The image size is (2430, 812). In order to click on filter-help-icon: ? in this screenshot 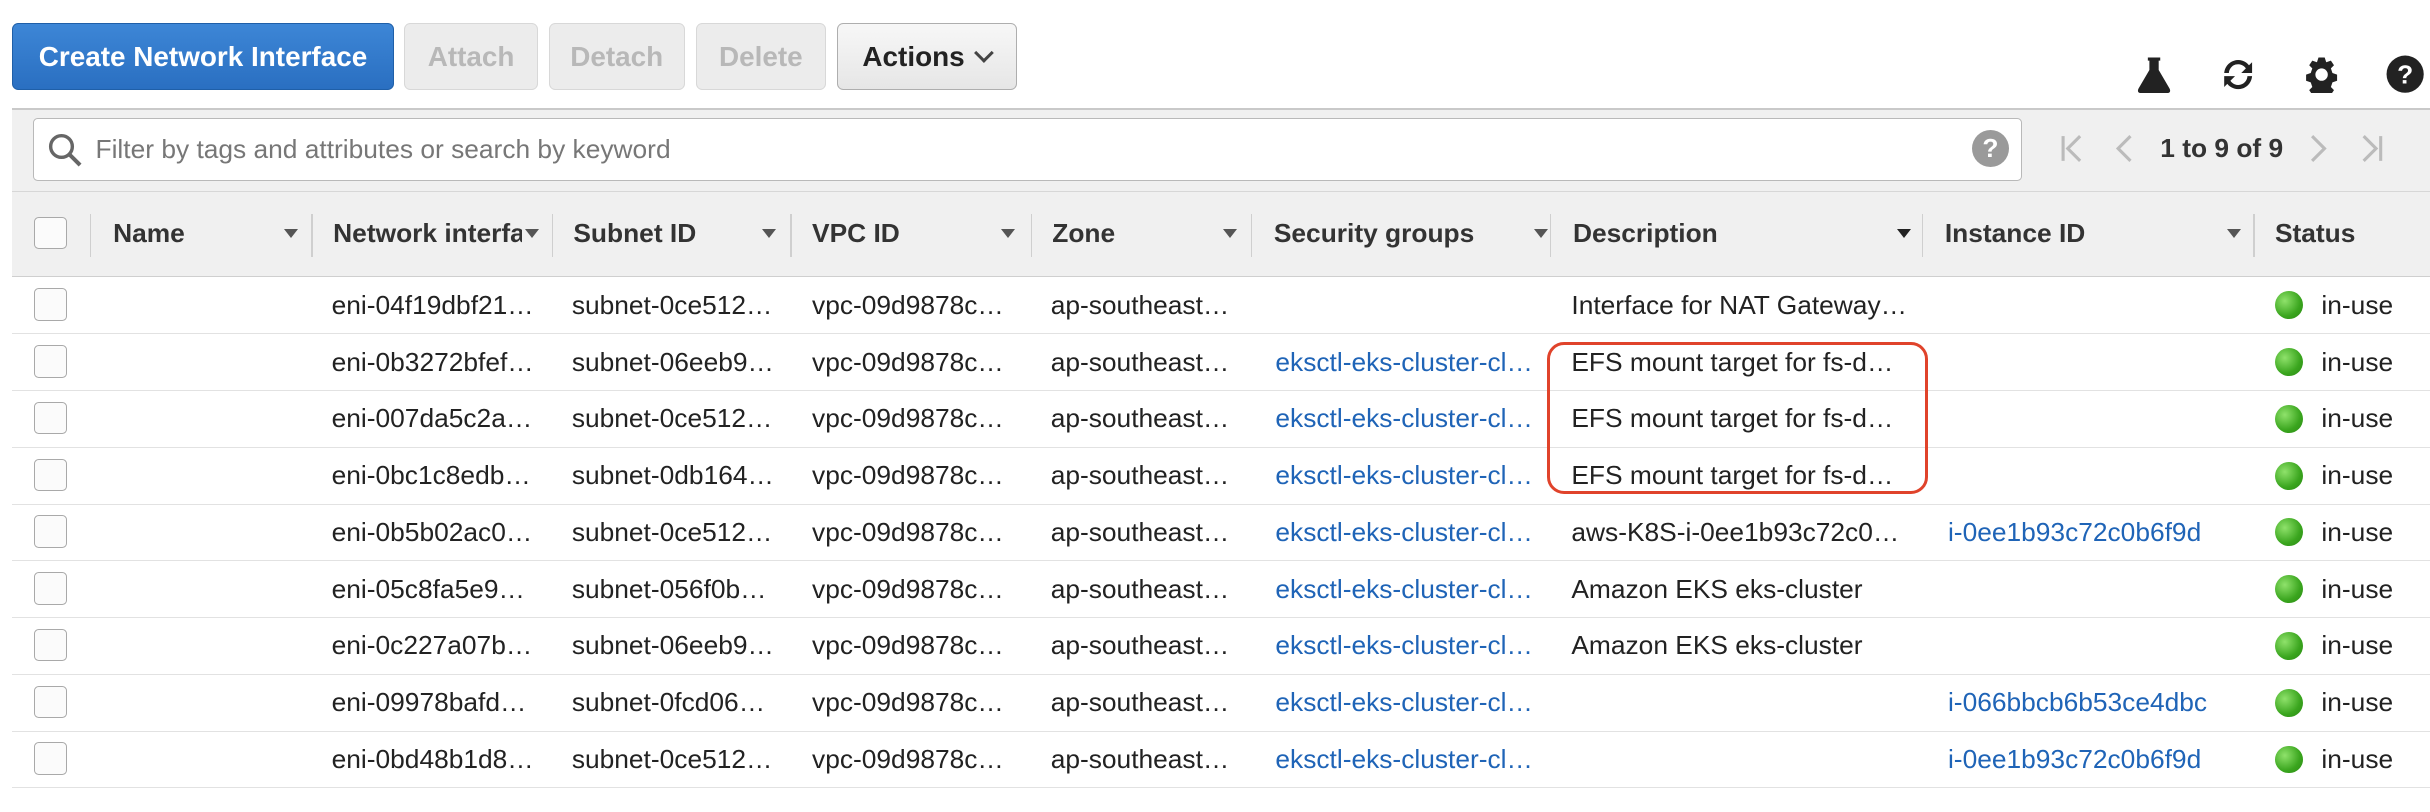, I will do `click(1990, 148)`.